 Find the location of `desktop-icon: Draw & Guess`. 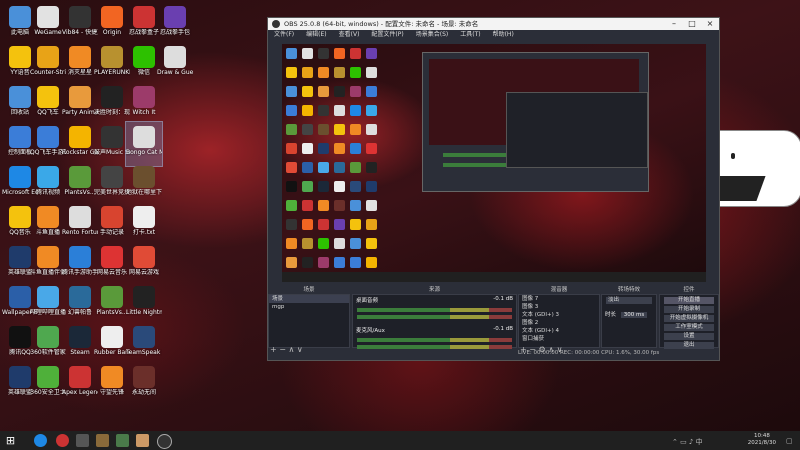

desktop-icon: Draw & Guess is located at coordinates (175, 64).